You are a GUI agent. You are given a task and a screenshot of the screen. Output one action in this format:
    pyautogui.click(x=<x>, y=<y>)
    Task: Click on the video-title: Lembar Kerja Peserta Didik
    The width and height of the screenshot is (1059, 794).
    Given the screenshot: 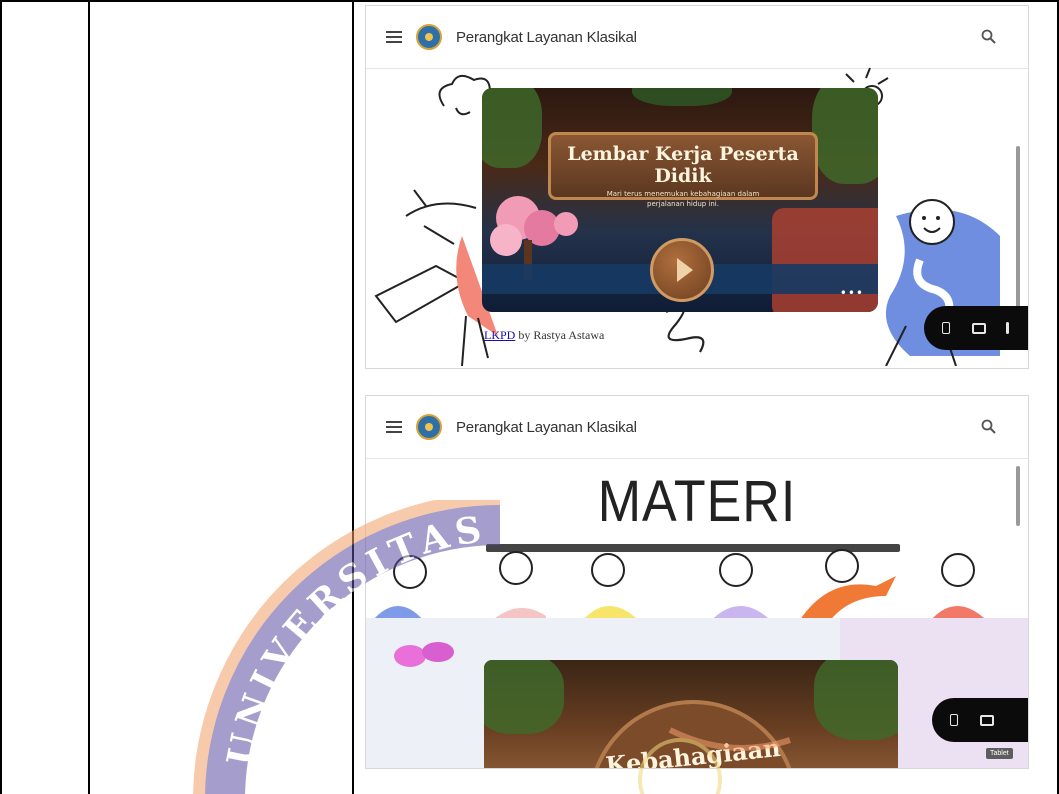 What is the action you would take?
    pyautogui.click(x=683, y=165)
    